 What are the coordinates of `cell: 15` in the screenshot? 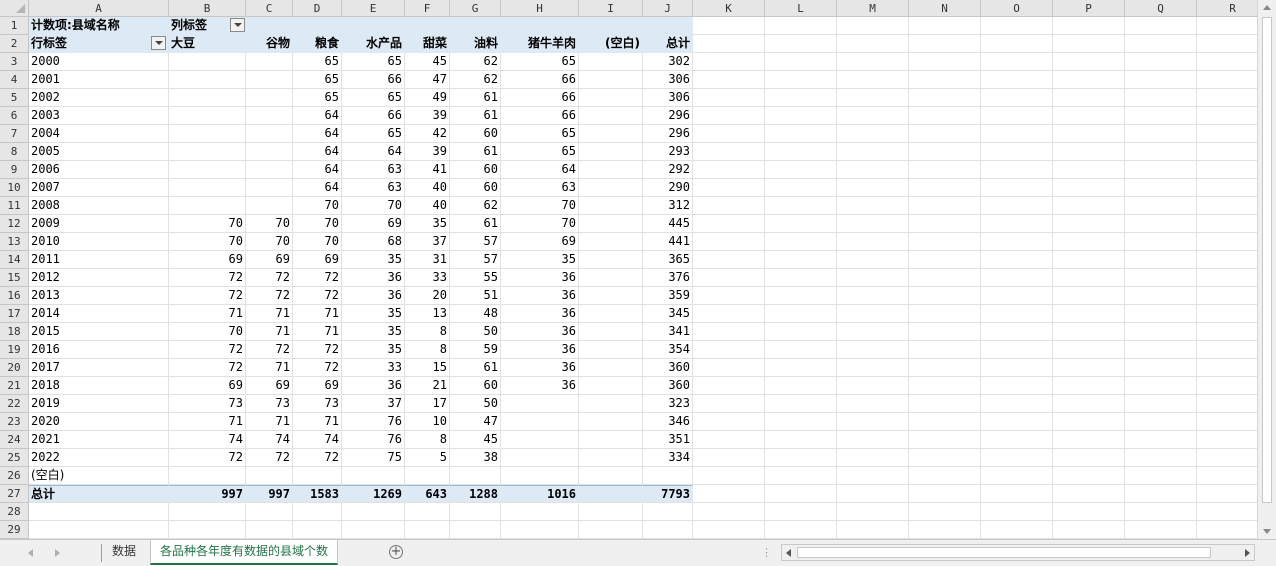 It's located at (427, 368).